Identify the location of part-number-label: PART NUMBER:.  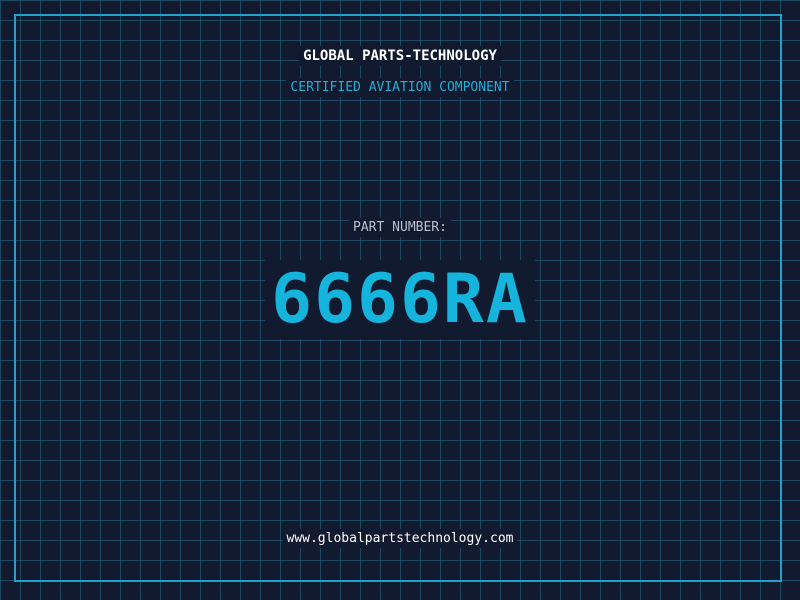
(400, 227).